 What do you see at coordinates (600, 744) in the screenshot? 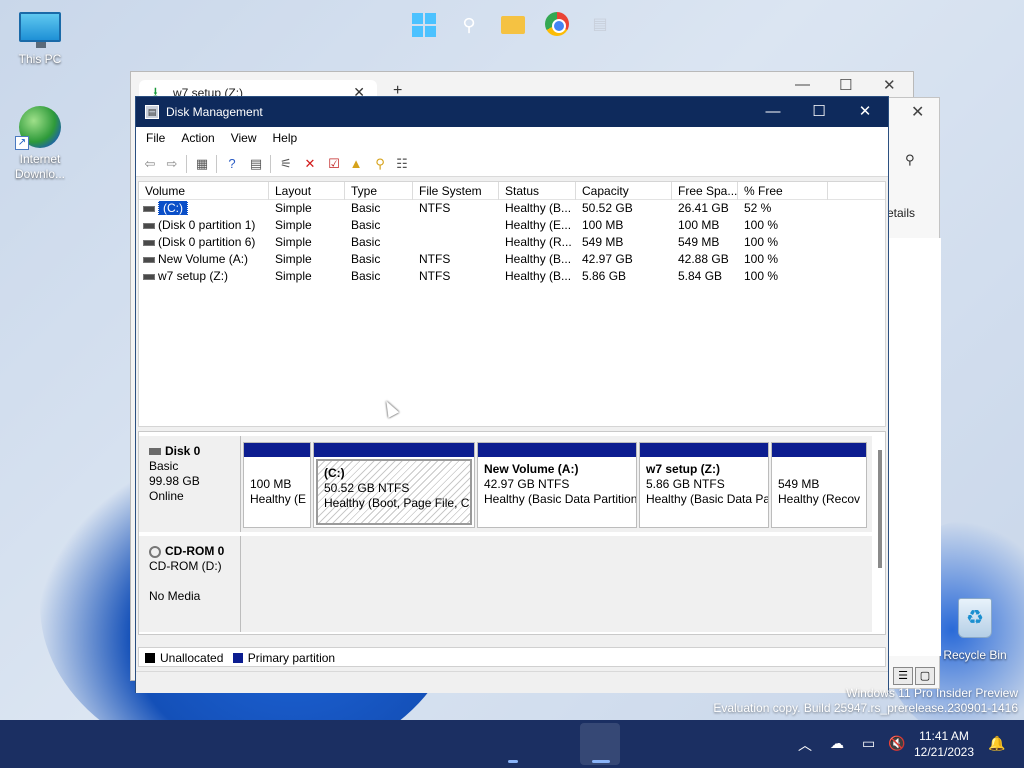
I see `disk-management-taskbar-button` at bounding box center [600, 744].